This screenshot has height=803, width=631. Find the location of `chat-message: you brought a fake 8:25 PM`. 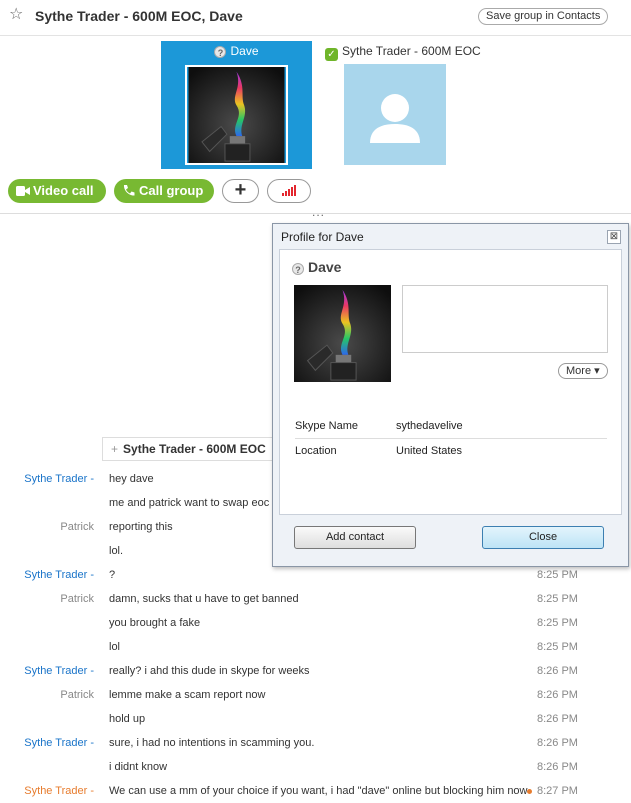

chat-message: you brought a fake 8:25 PM is located at coordinates (315, 623).